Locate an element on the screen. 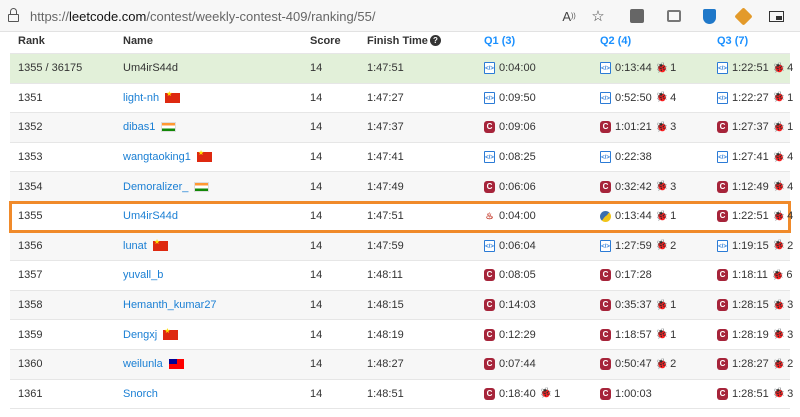 This screenshot has height=417, width=800. user-name: Hemanth_kumar27 is located at coordinates (170, 305).